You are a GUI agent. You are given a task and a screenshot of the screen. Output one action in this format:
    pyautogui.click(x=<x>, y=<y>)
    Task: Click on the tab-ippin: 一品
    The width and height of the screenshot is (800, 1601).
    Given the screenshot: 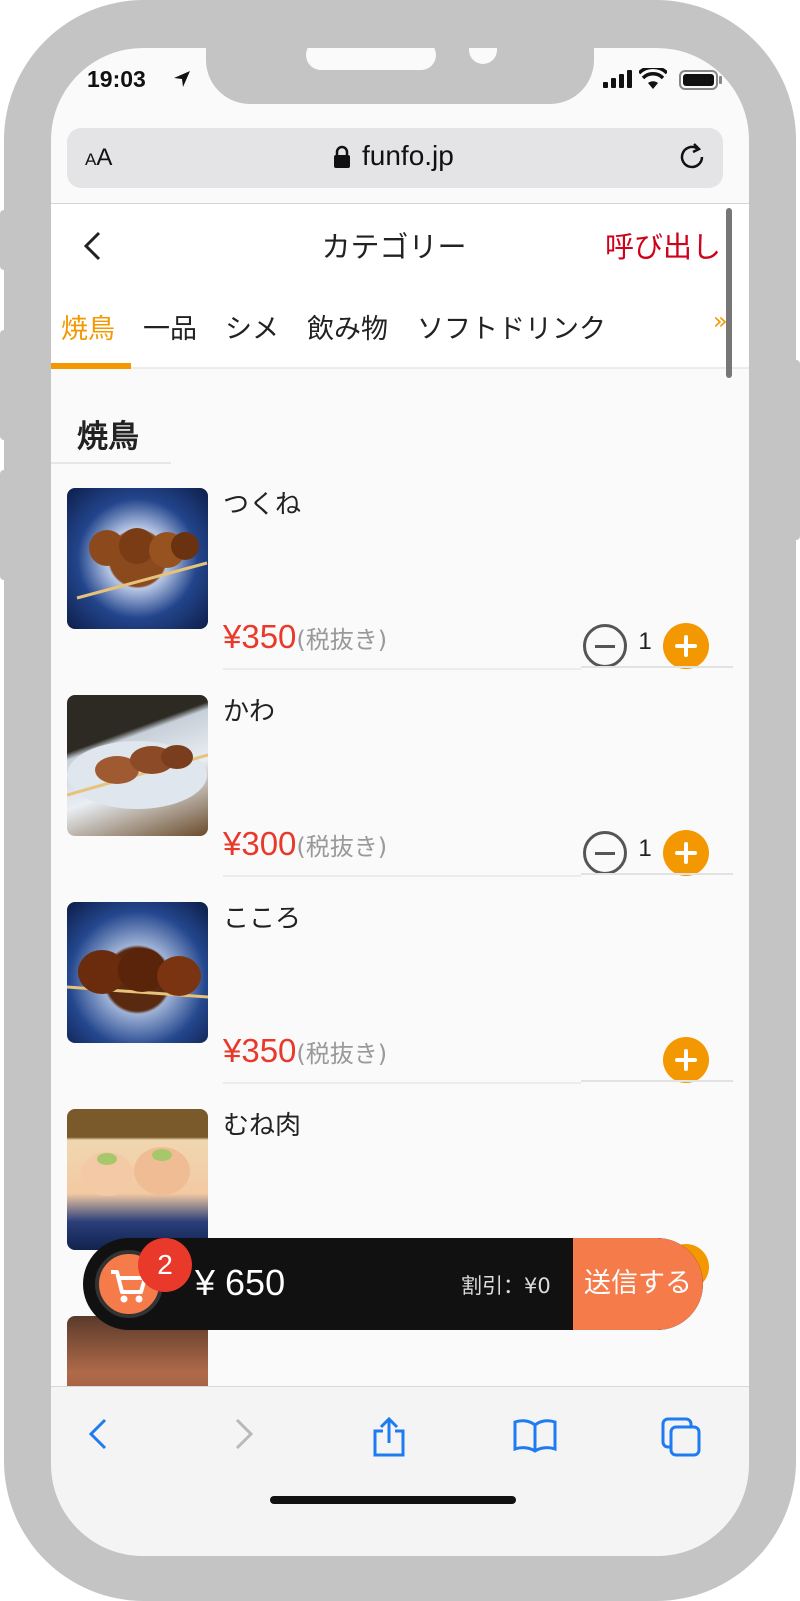 What is the action you would take?
    pyautogui.click(x=170, y=326)
    